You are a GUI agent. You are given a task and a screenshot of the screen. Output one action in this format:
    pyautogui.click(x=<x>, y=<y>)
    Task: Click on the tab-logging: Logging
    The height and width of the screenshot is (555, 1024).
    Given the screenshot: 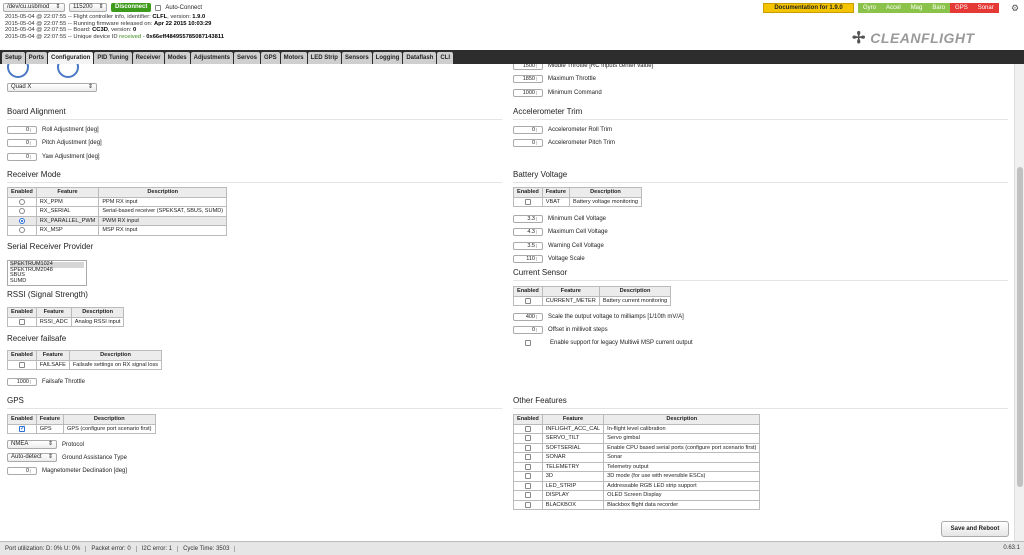 What is the action you would take?
    pyautogui.click(x=387, y=58)
    